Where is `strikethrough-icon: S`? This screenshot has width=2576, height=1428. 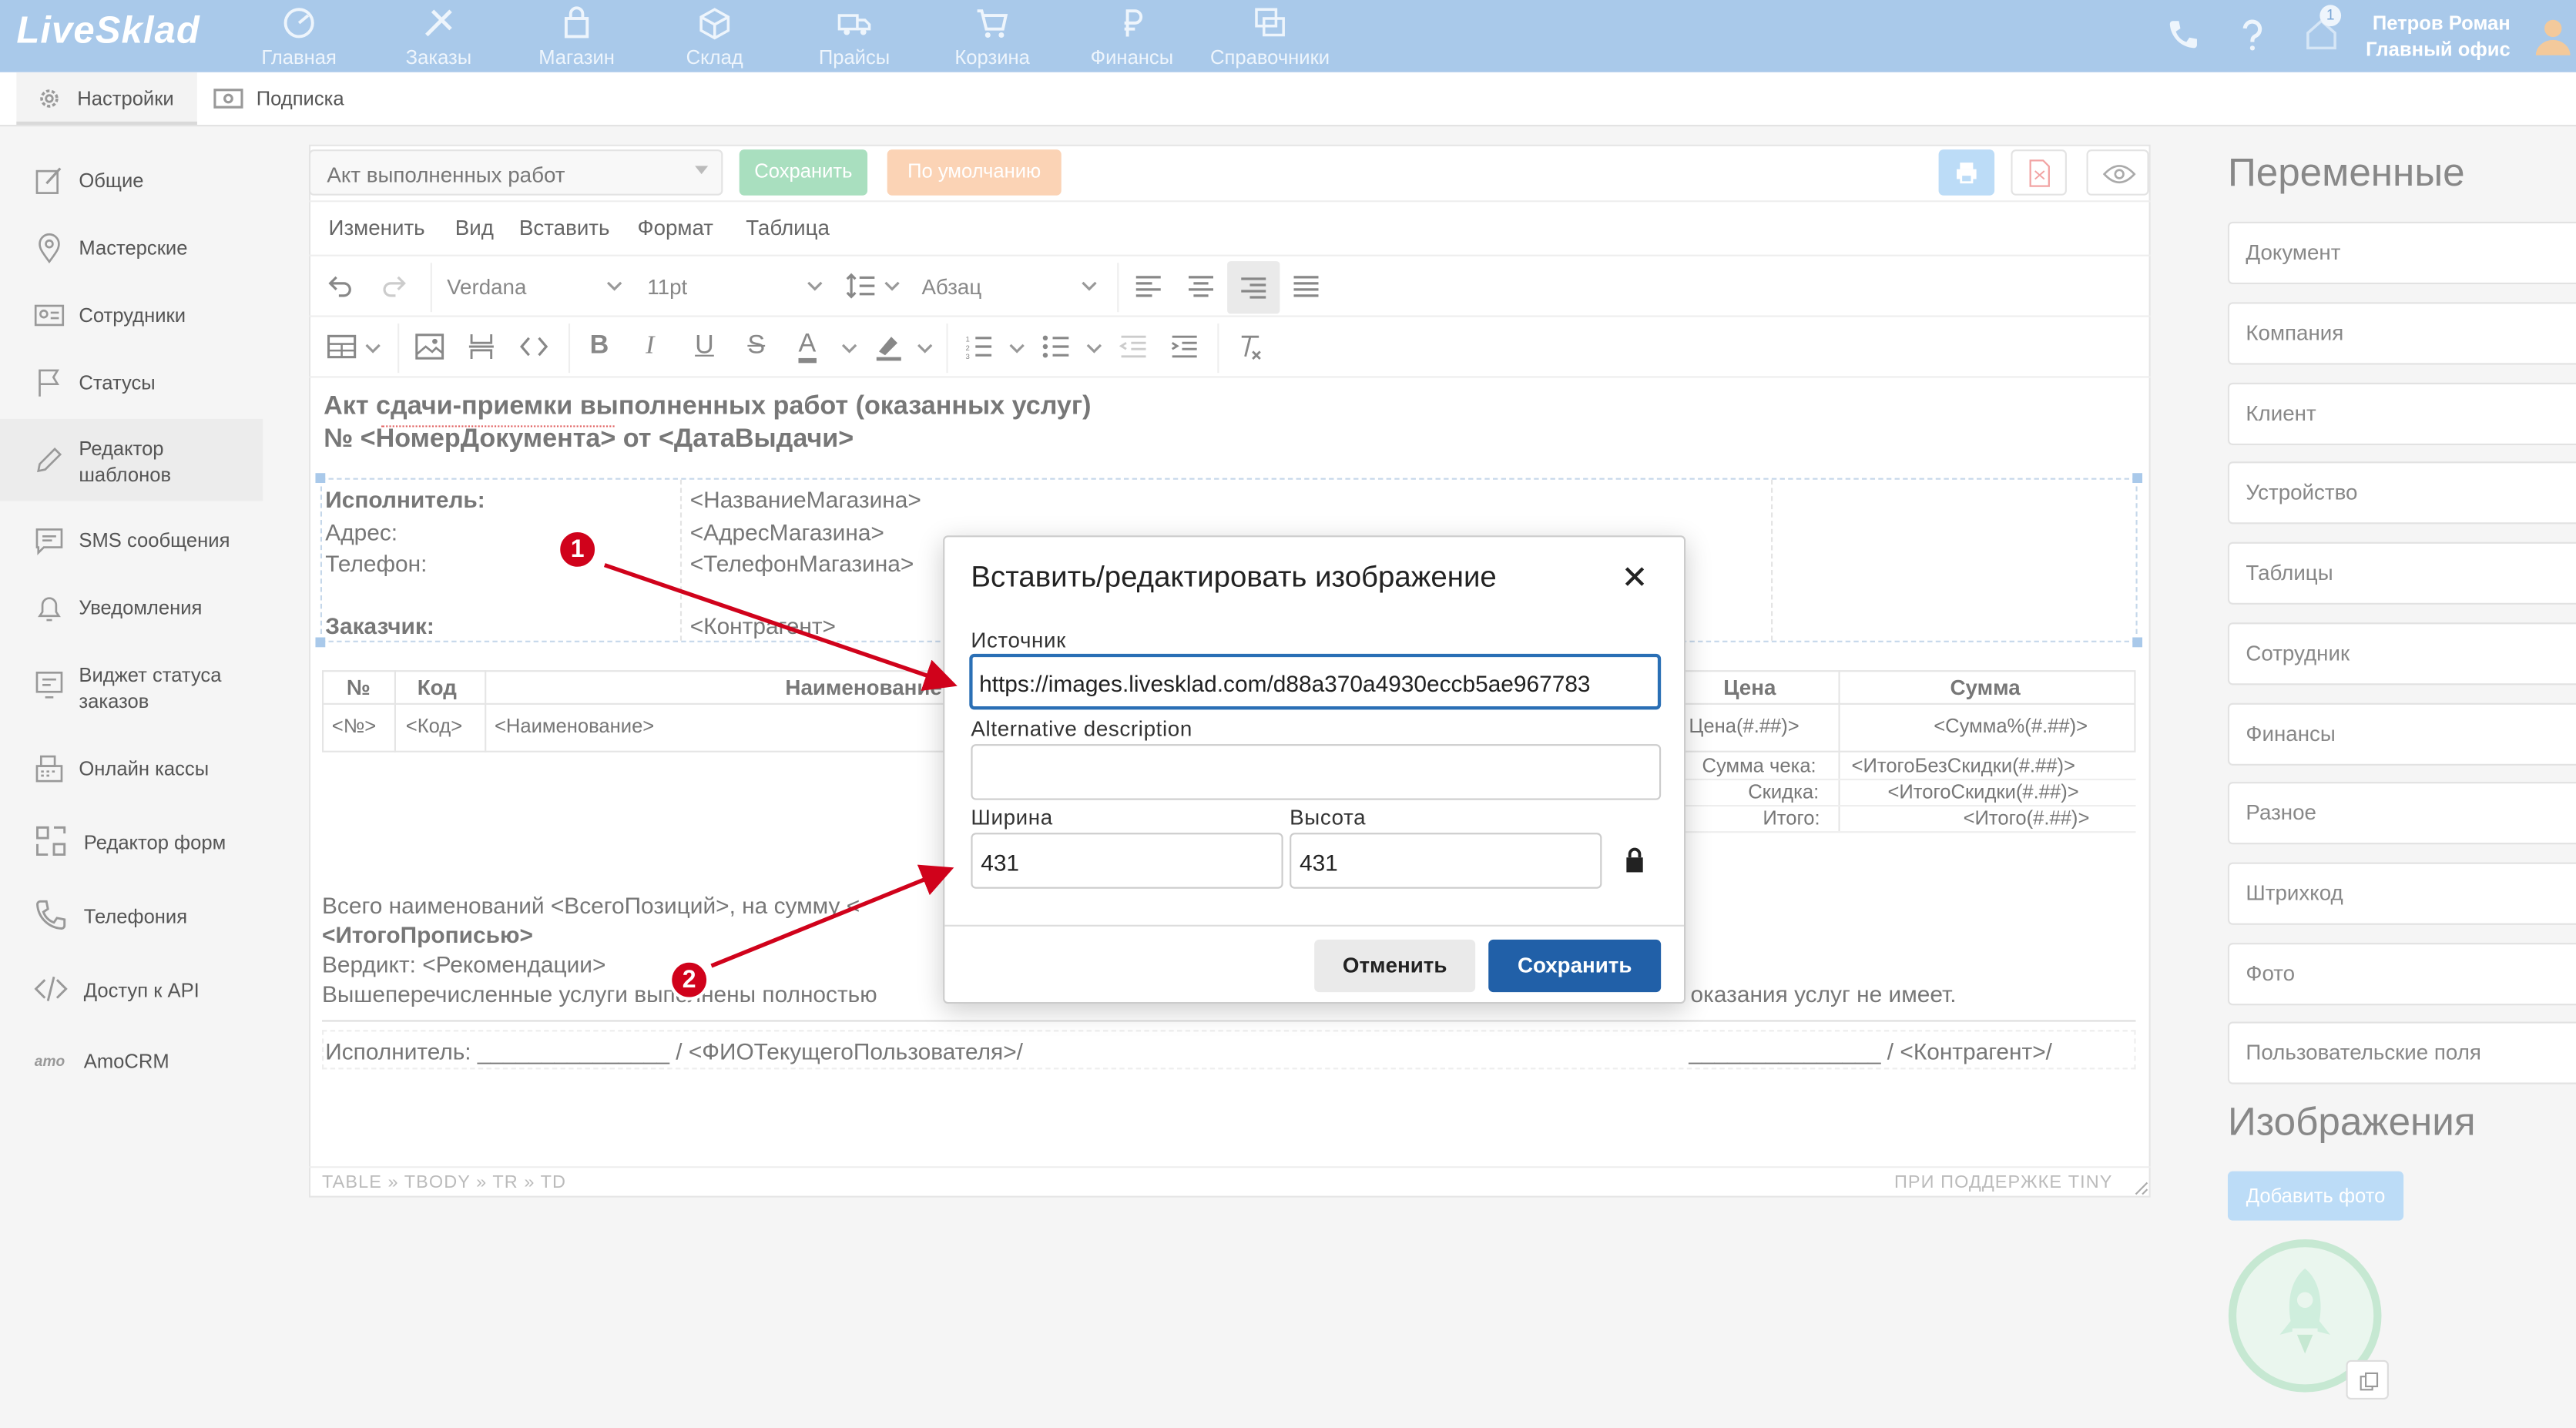 strikethrough-icon: S is located at coordinates (756, 346).